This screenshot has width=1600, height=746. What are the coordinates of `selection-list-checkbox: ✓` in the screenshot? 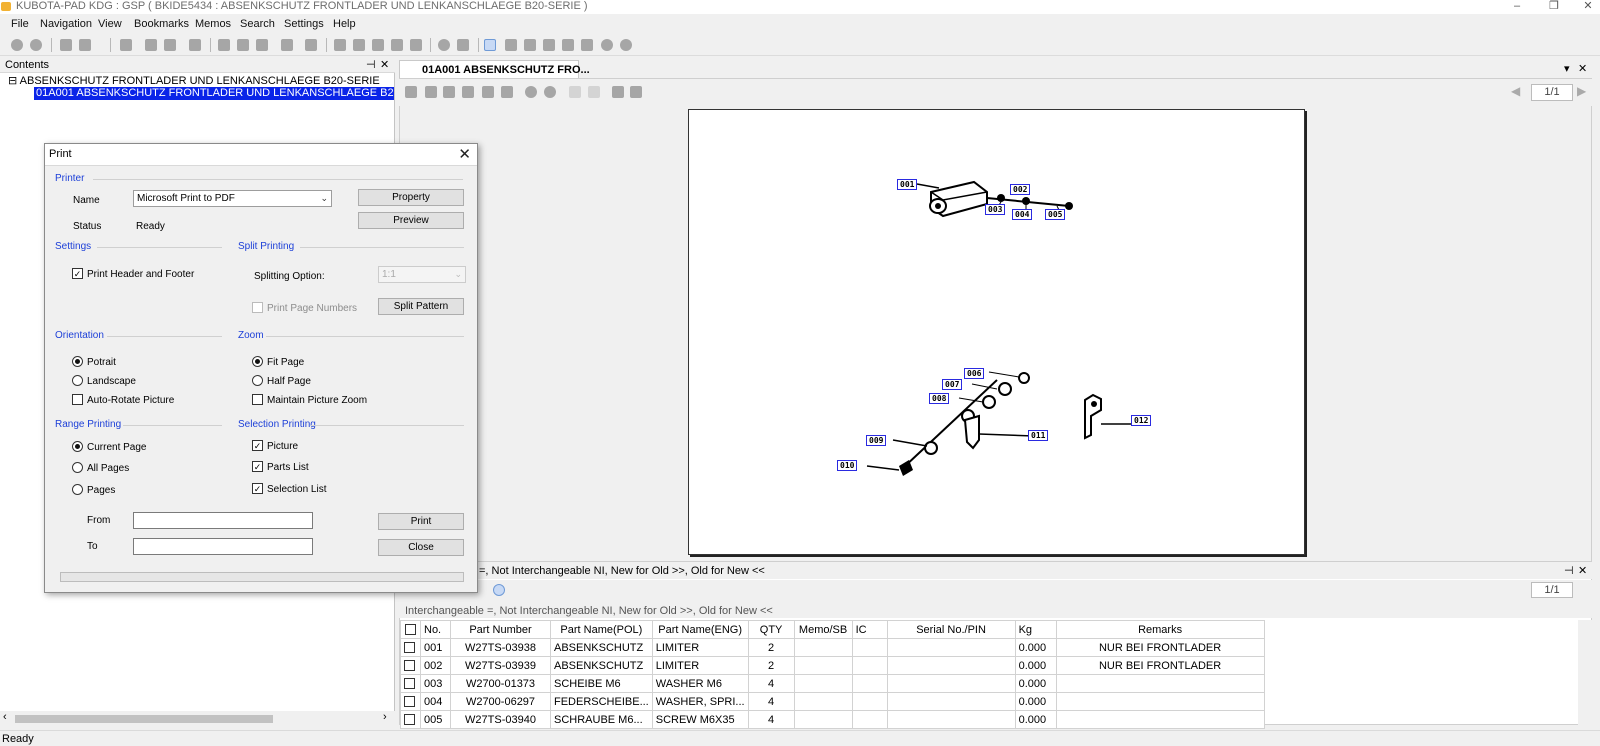 It's located at (257, 488).